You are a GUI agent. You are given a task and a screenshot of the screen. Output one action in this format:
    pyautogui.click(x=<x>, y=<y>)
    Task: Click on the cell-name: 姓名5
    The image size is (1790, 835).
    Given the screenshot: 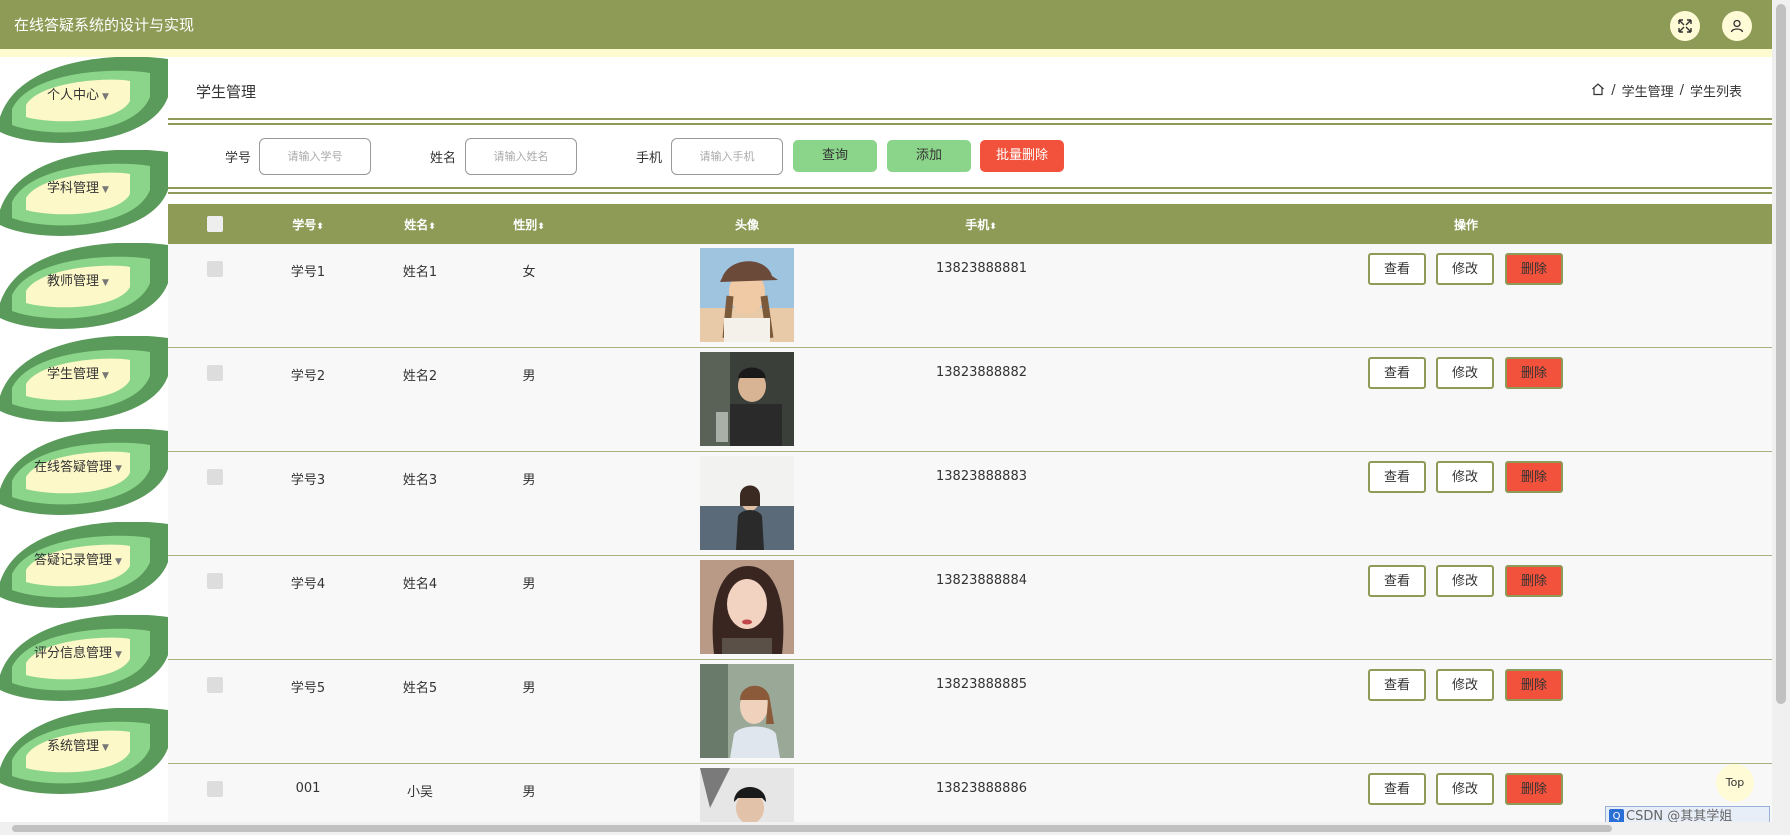 What is the action you would take?
    pyautogui.click(x=420, y=688)
    